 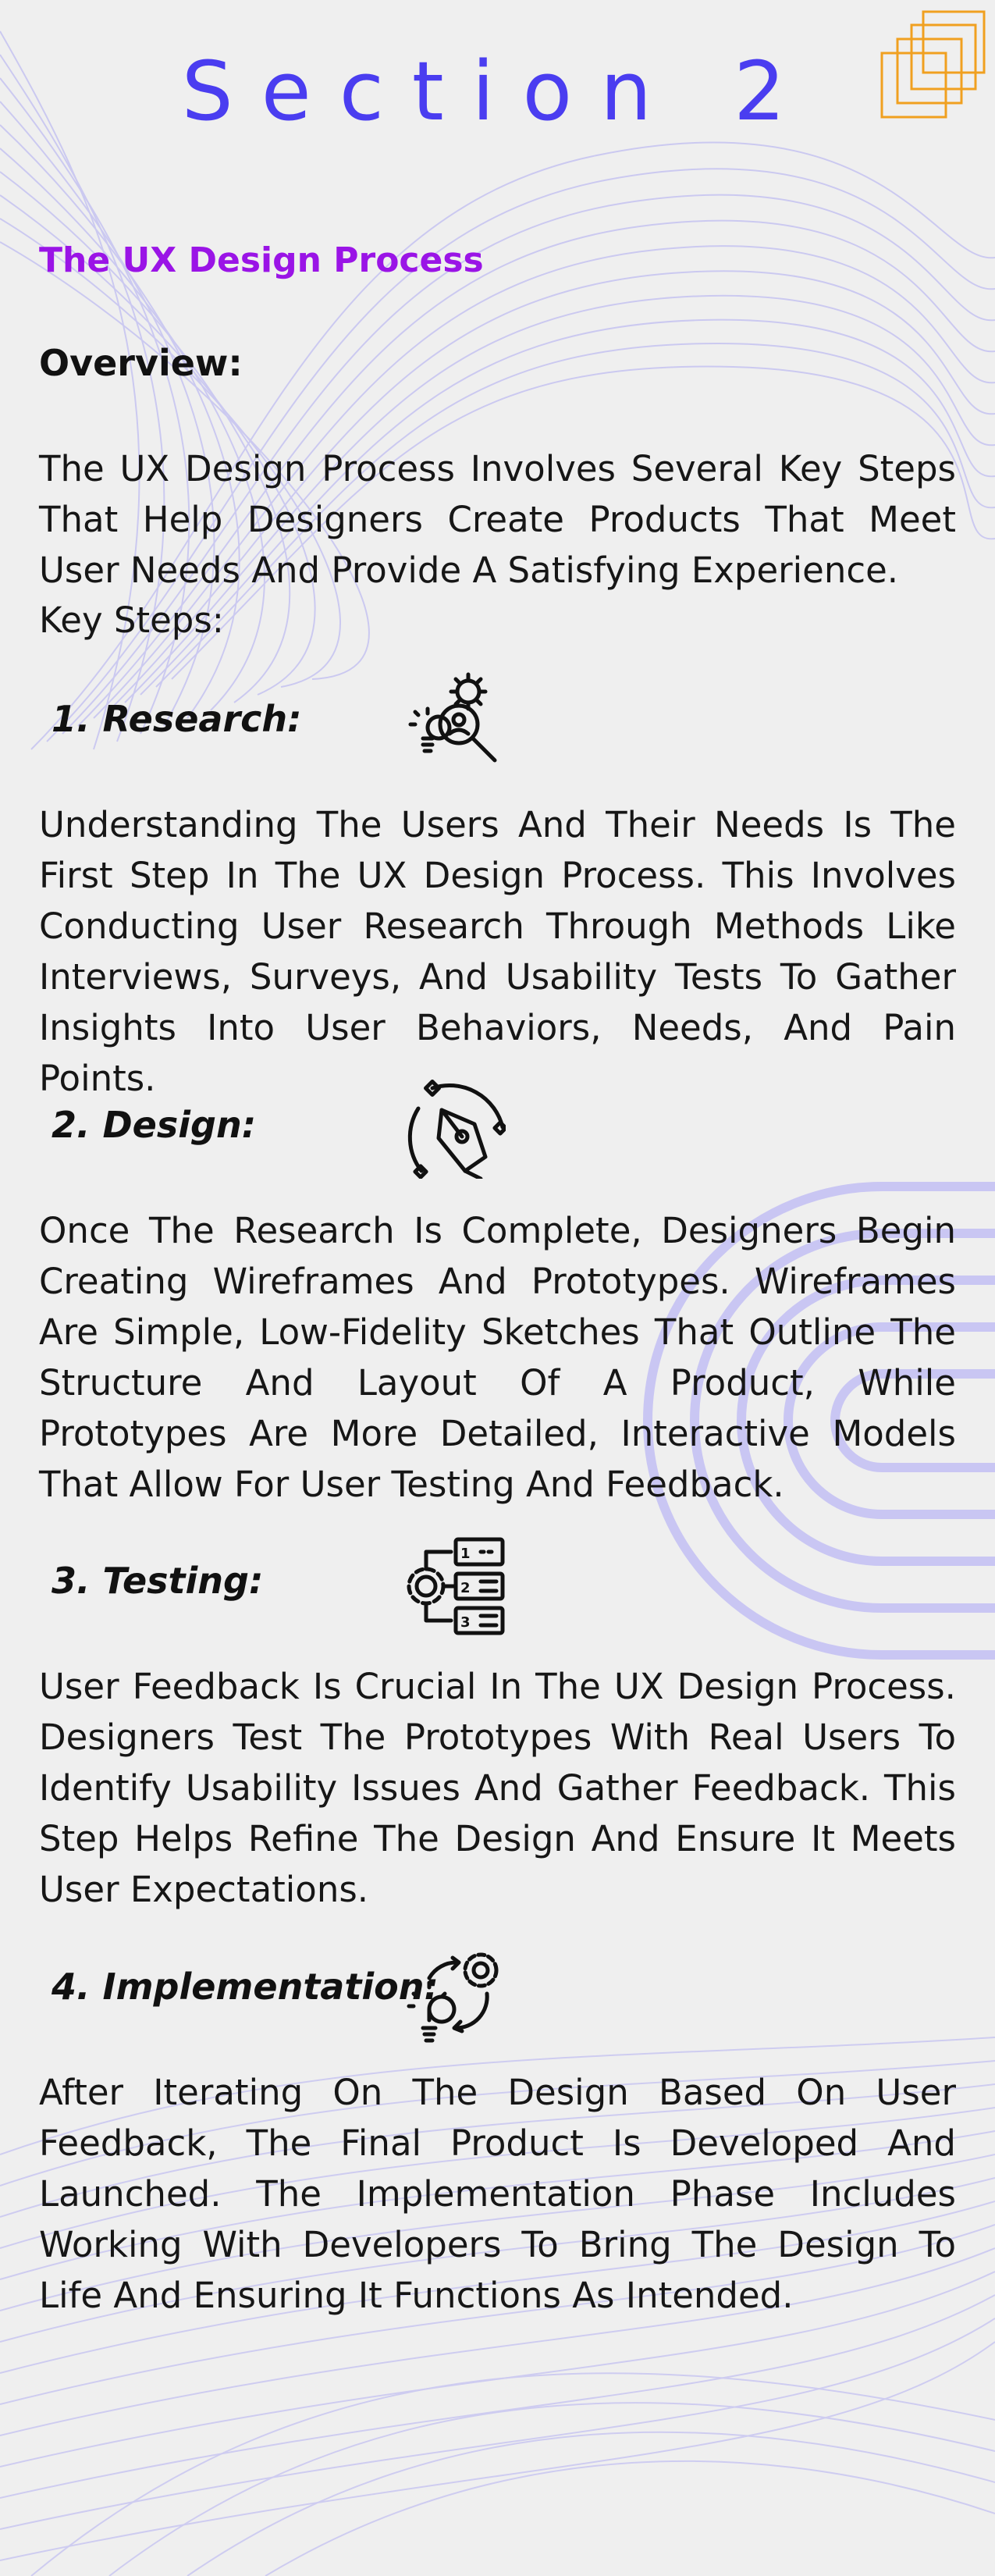 I want to click on step-3-heading: 3. Testing:, so click(x=158, y=1581).